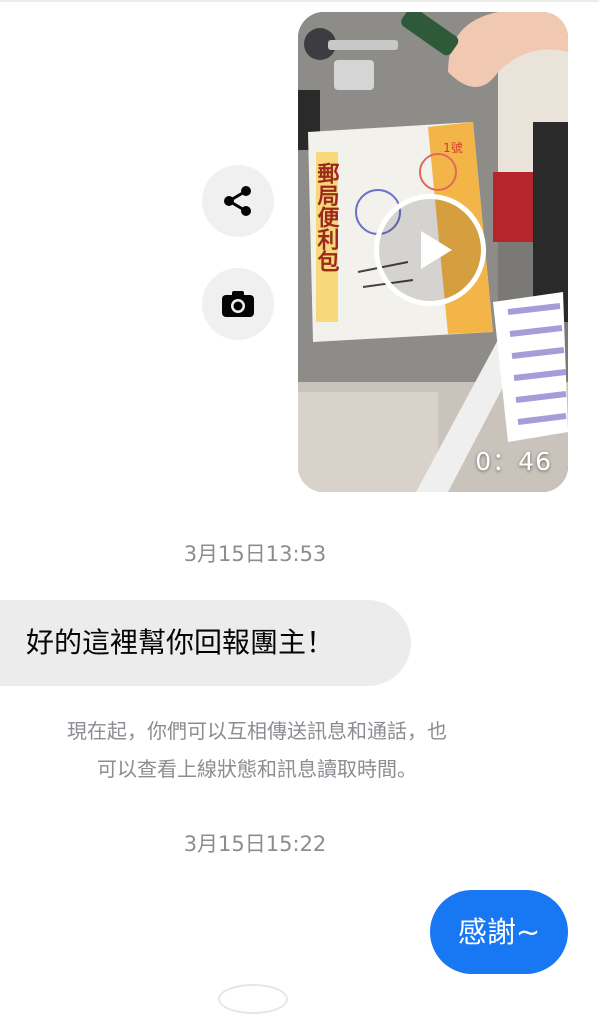  I want to click on package-size: 1號, so click(453, 148).